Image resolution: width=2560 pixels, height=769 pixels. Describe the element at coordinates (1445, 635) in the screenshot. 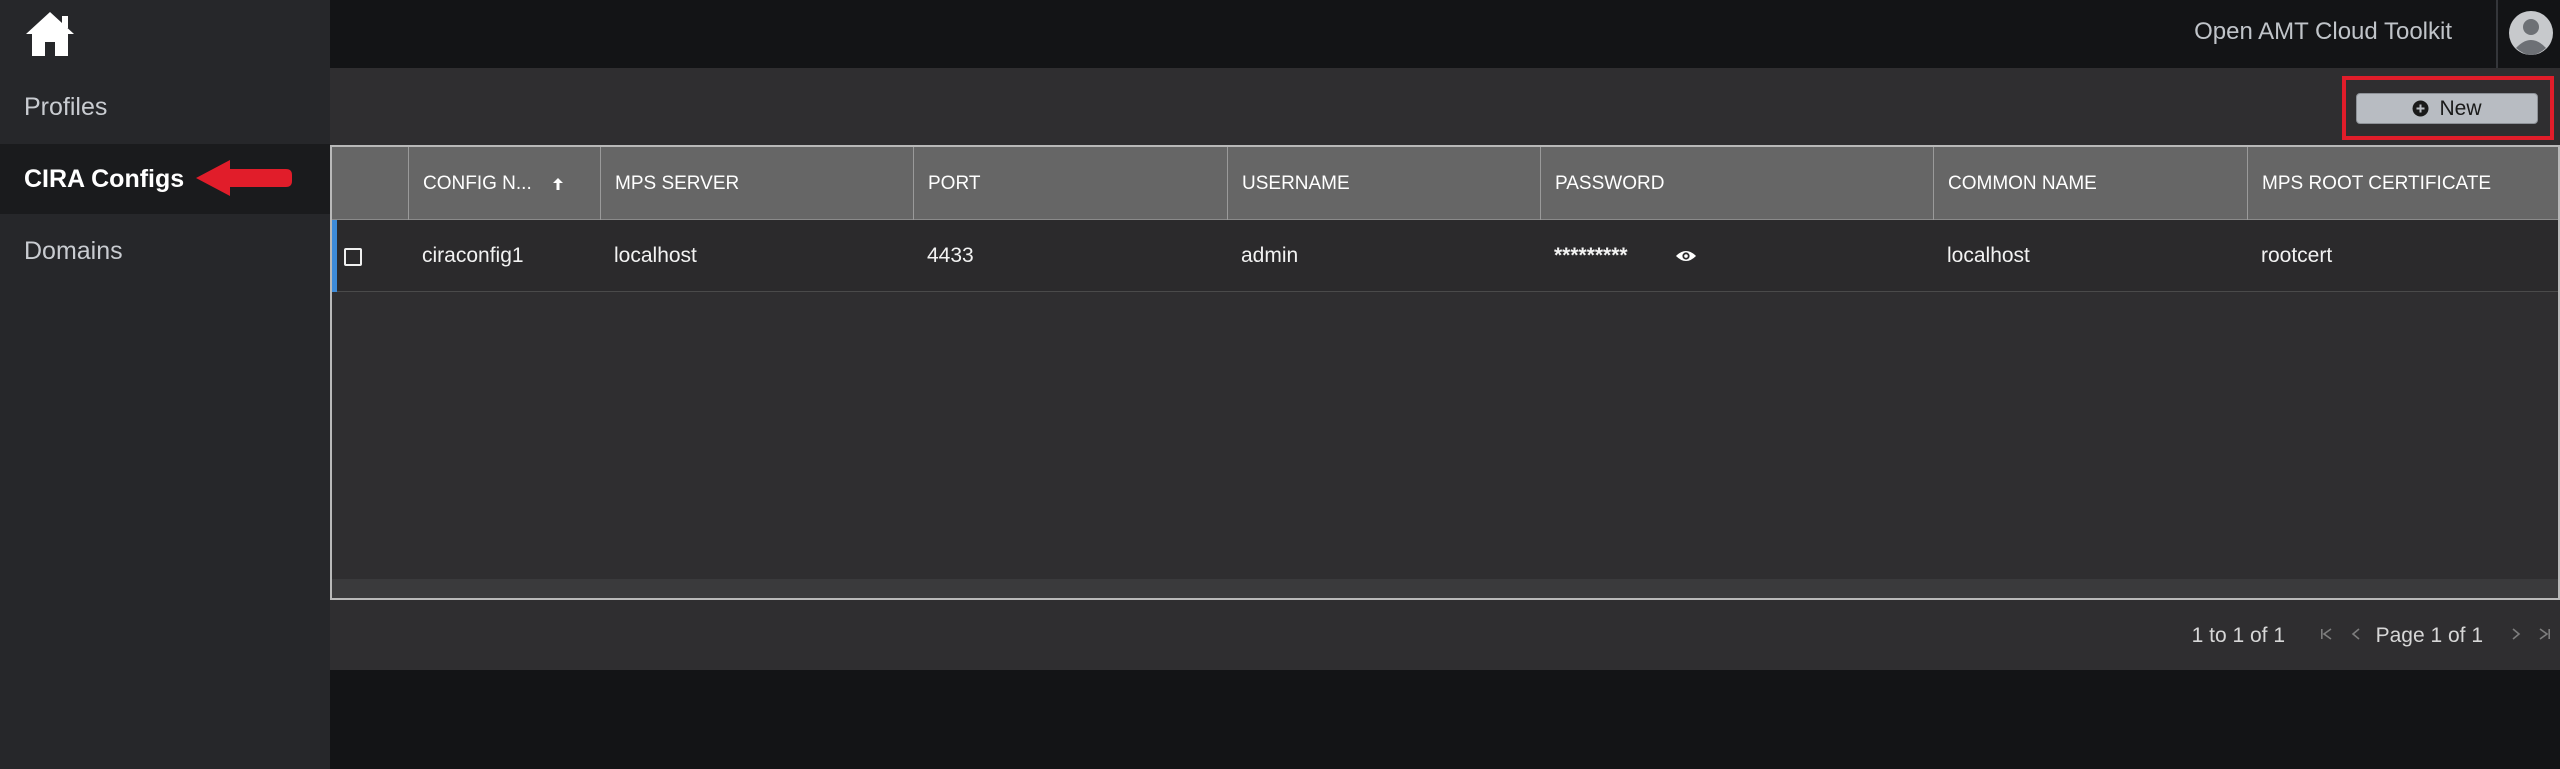

I see `pagination-bar: 1 to 1 of 1 Page 1 of 1` at that location.